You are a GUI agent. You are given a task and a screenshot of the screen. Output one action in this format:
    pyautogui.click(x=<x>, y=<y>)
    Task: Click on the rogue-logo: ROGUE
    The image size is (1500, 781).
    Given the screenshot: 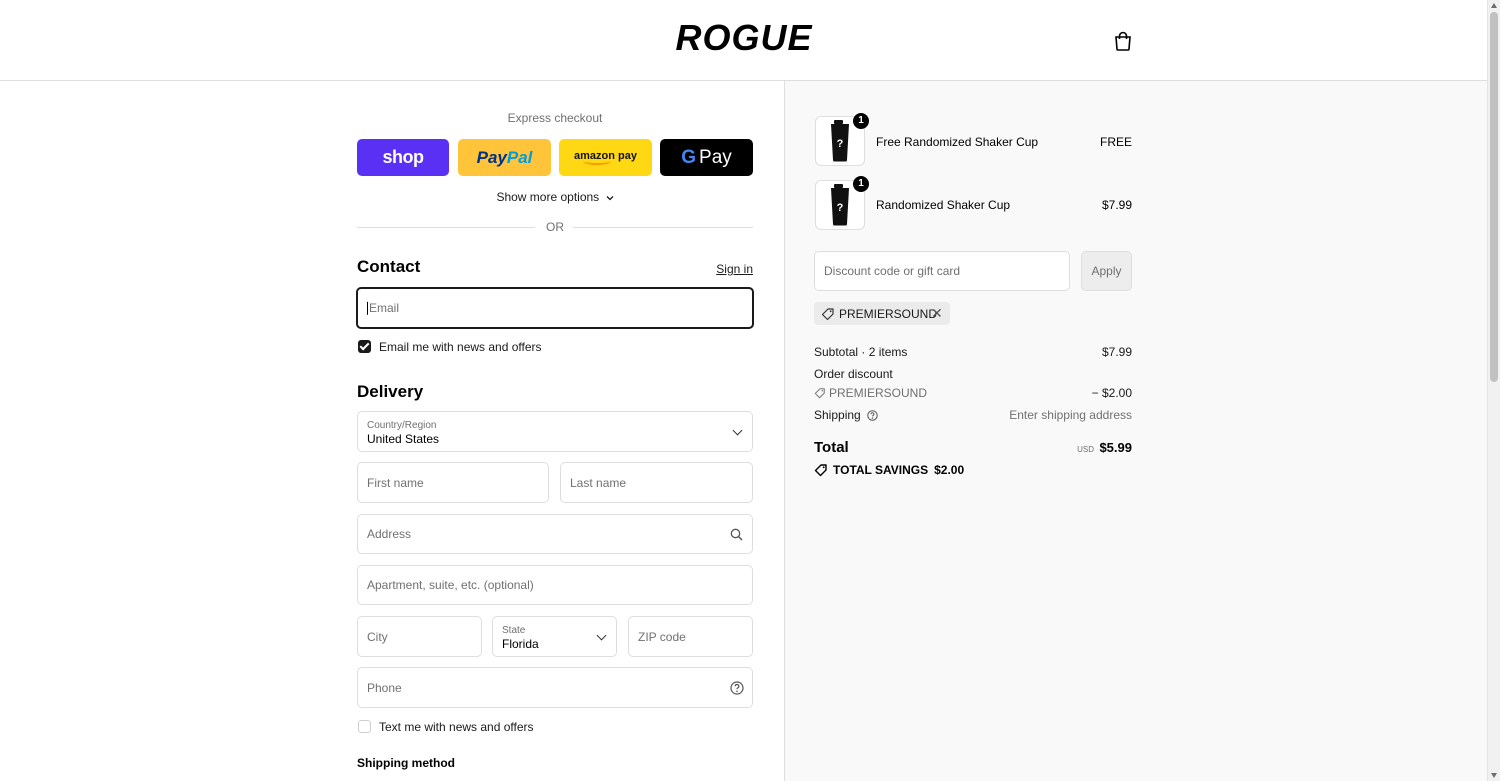 What is the action you would take?
    pyautogui.click(x=744, y=38)
    